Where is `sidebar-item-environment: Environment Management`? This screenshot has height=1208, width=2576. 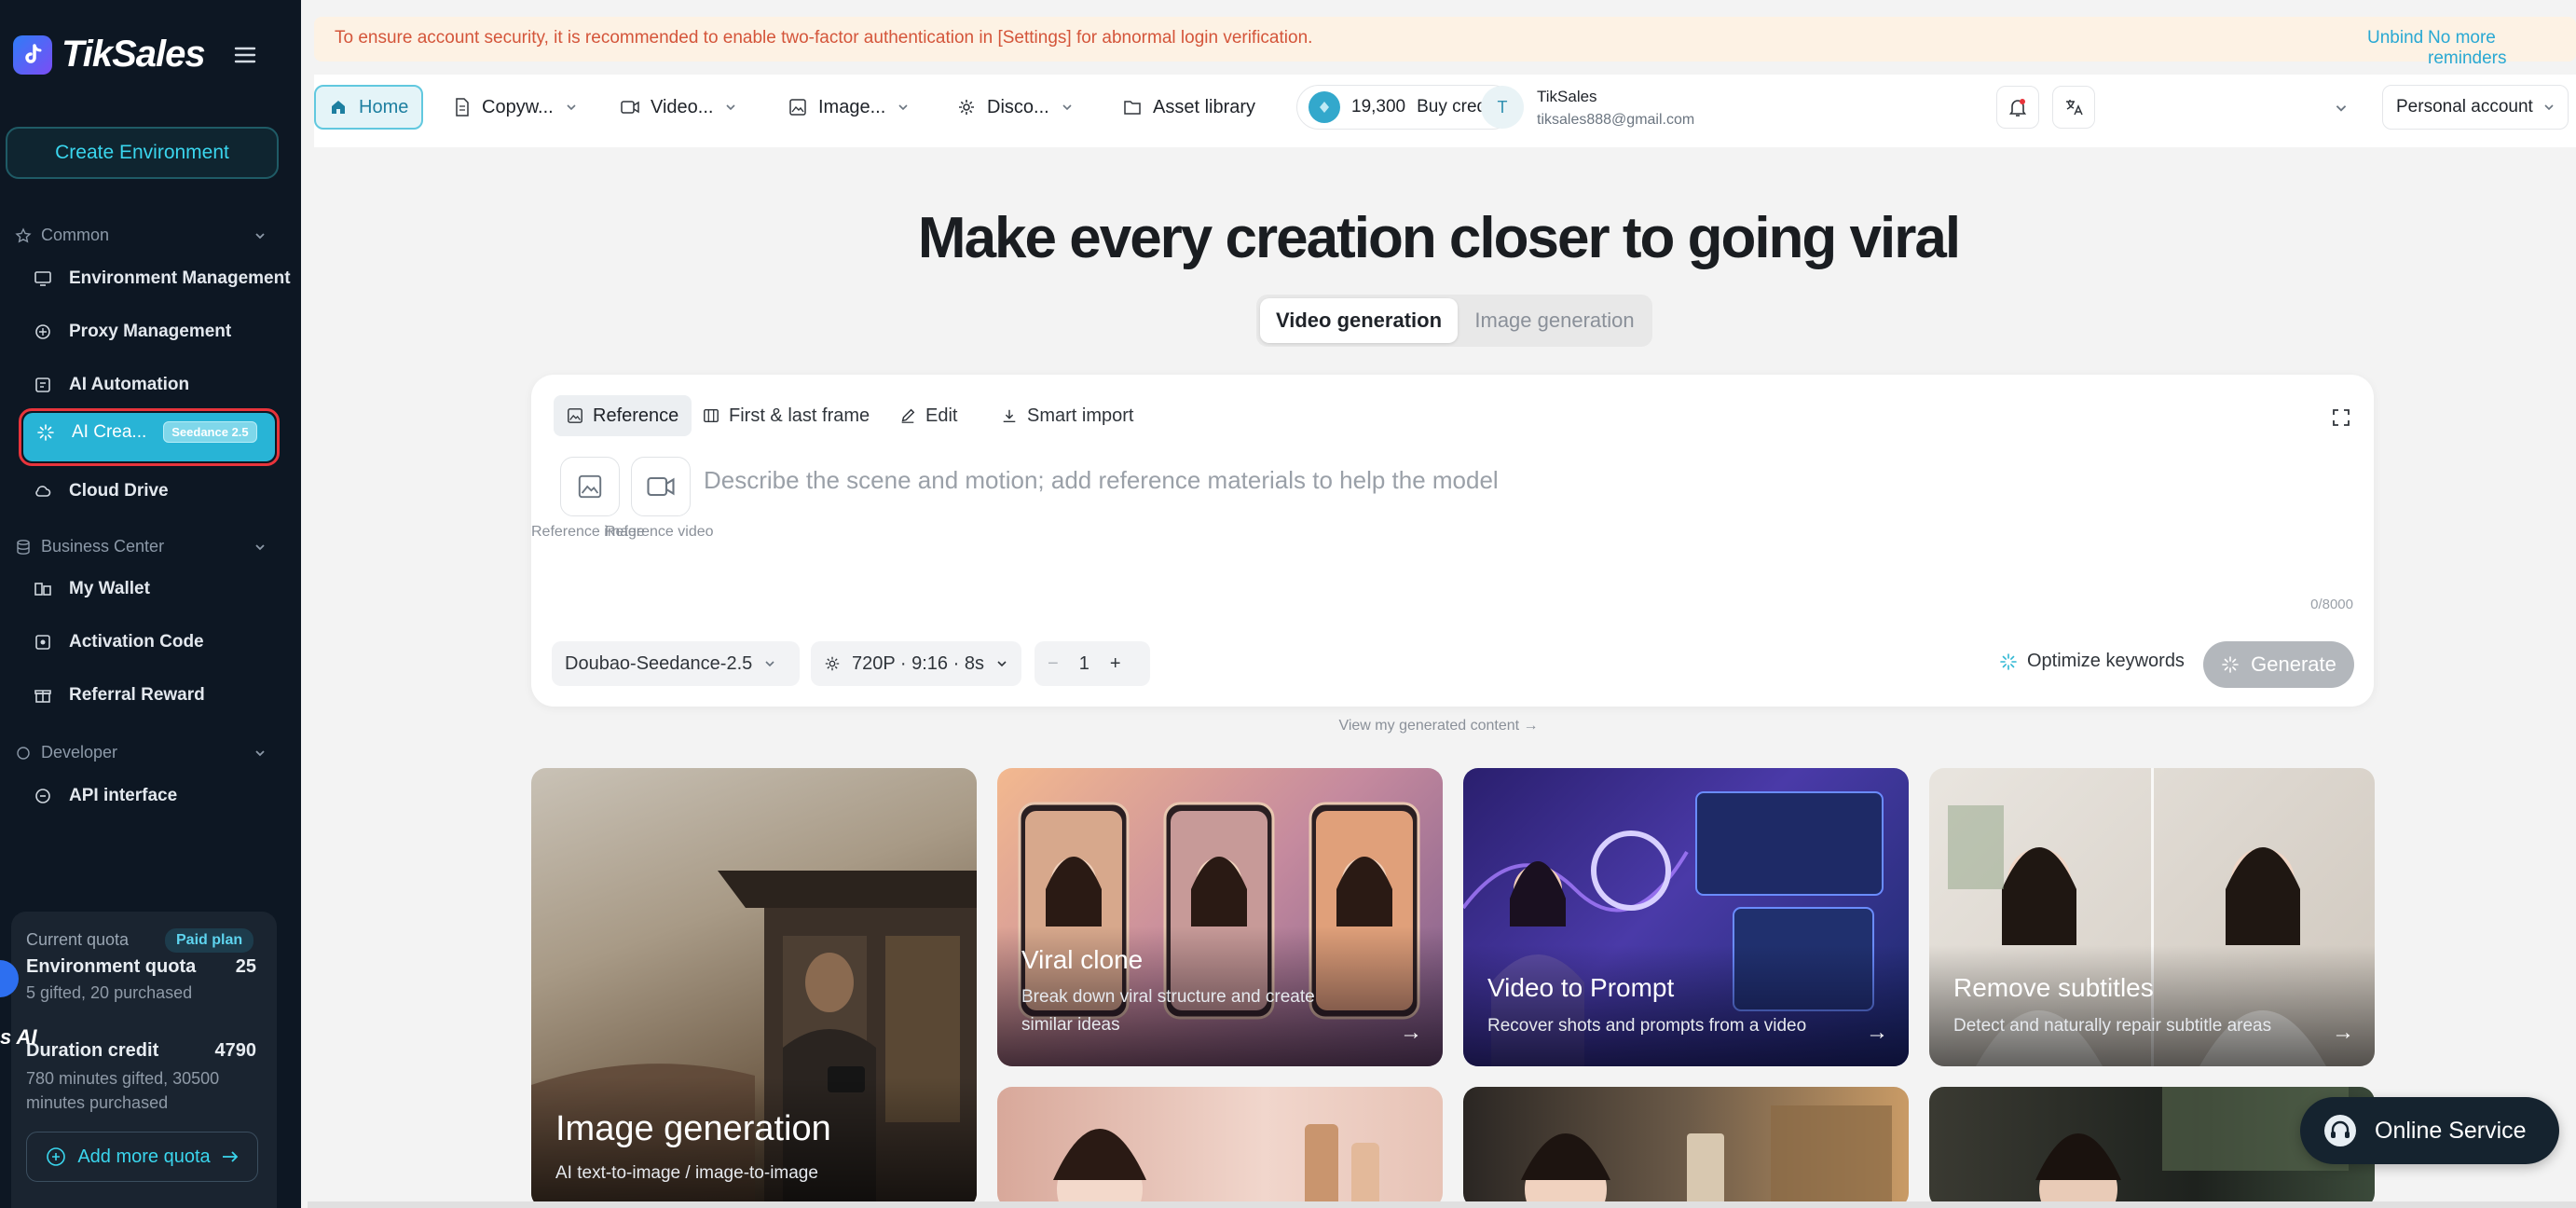 sidebar-item-environment: Environment Management is located at coordinates (167, 278).